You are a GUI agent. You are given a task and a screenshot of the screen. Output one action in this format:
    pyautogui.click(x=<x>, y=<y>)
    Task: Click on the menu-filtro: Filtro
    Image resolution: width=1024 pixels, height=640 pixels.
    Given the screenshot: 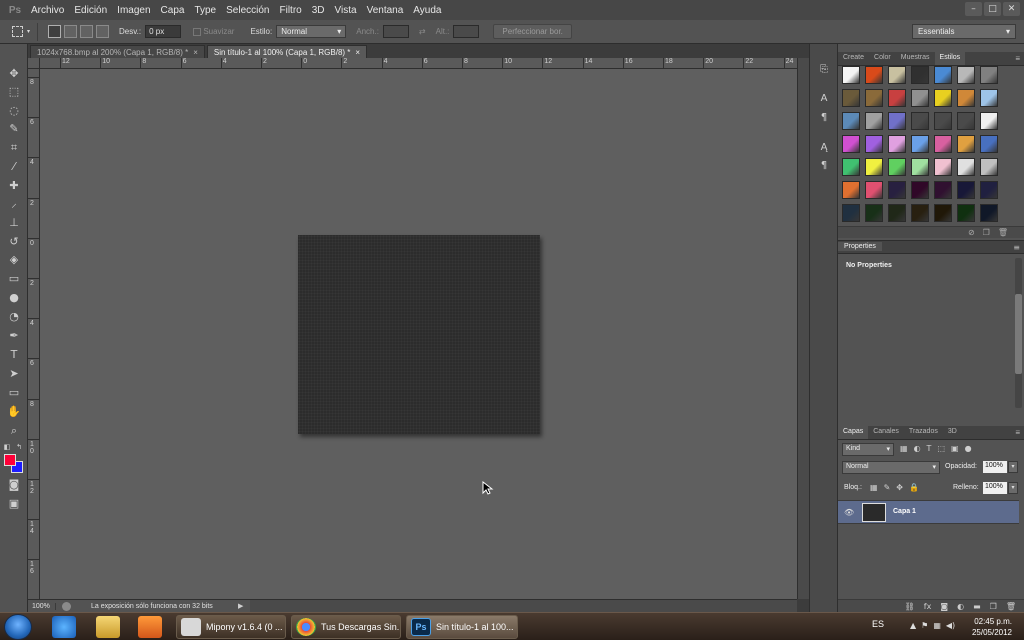 What is the action you would take?
    pyautogui.click(x=290, y=10)
    